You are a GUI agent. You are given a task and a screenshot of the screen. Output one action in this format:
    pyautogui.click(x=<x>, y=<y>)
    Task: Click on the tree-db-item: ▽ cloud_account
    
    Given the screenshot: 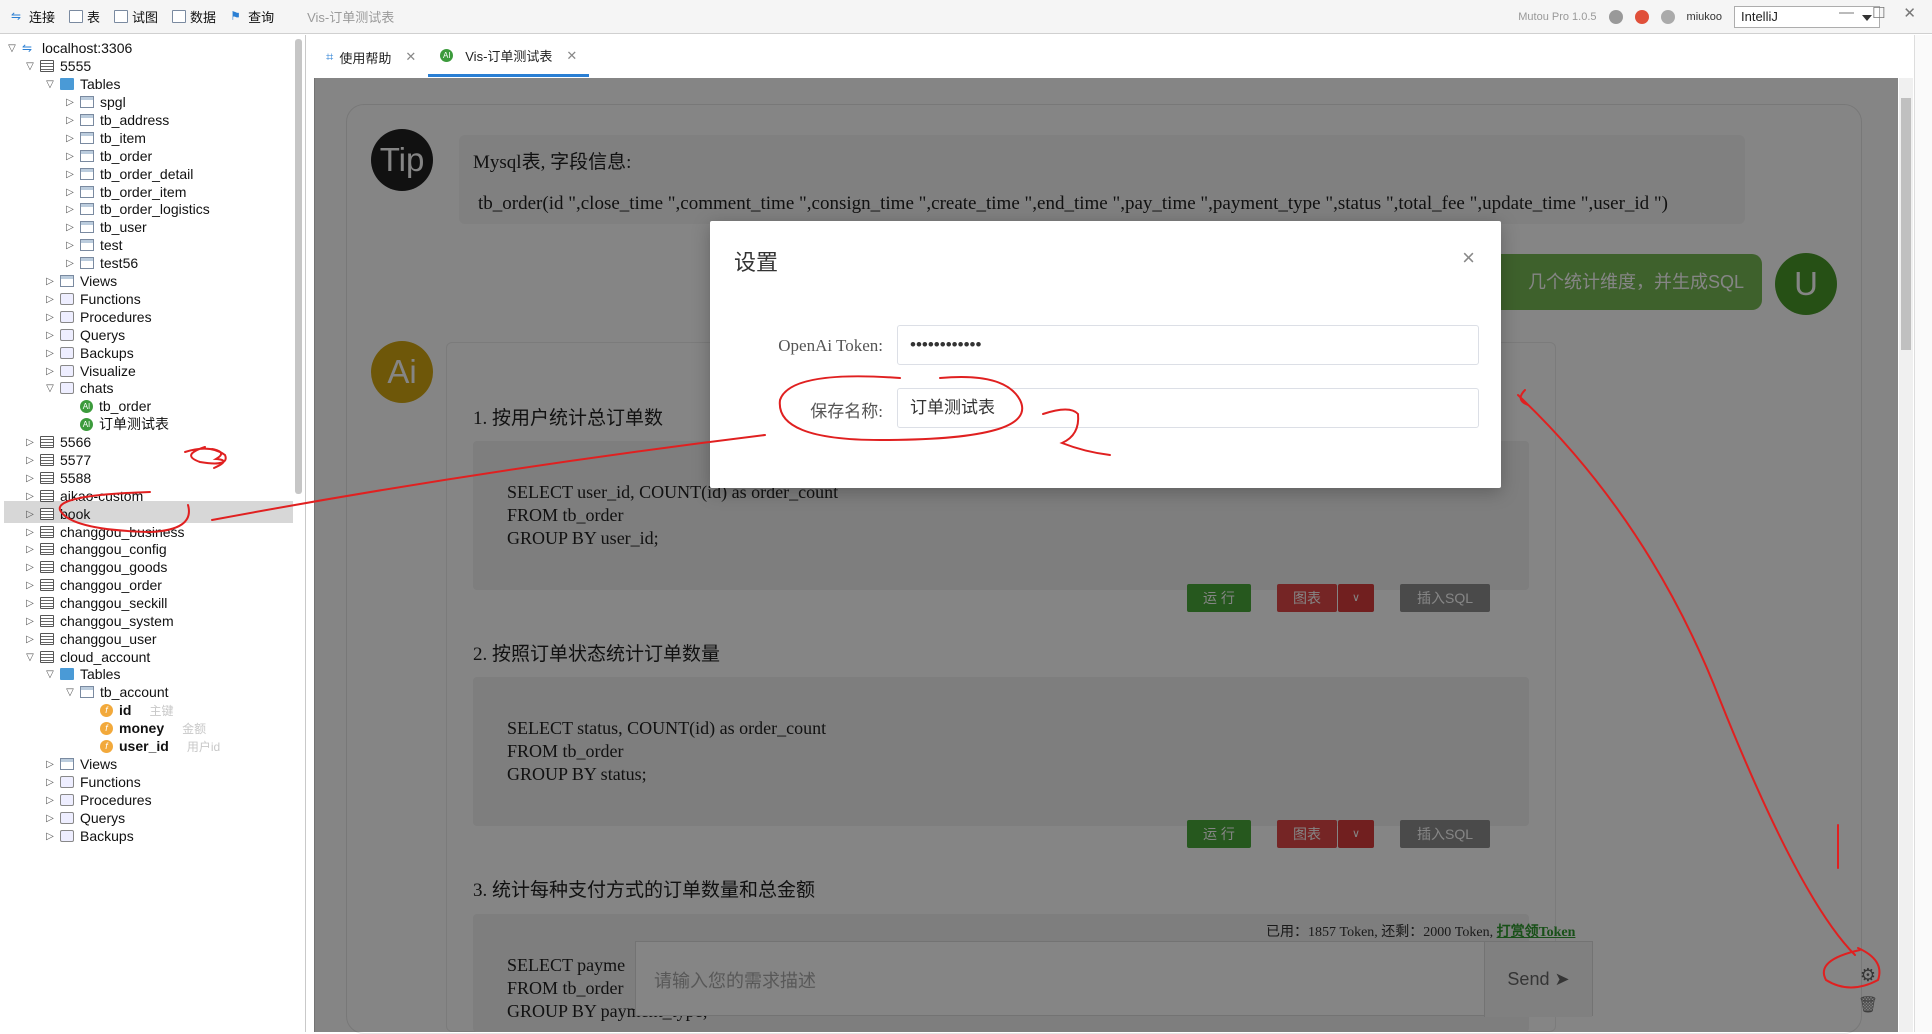 What is the action you would take?
    pyautogui.click(x=87, y=657)
    